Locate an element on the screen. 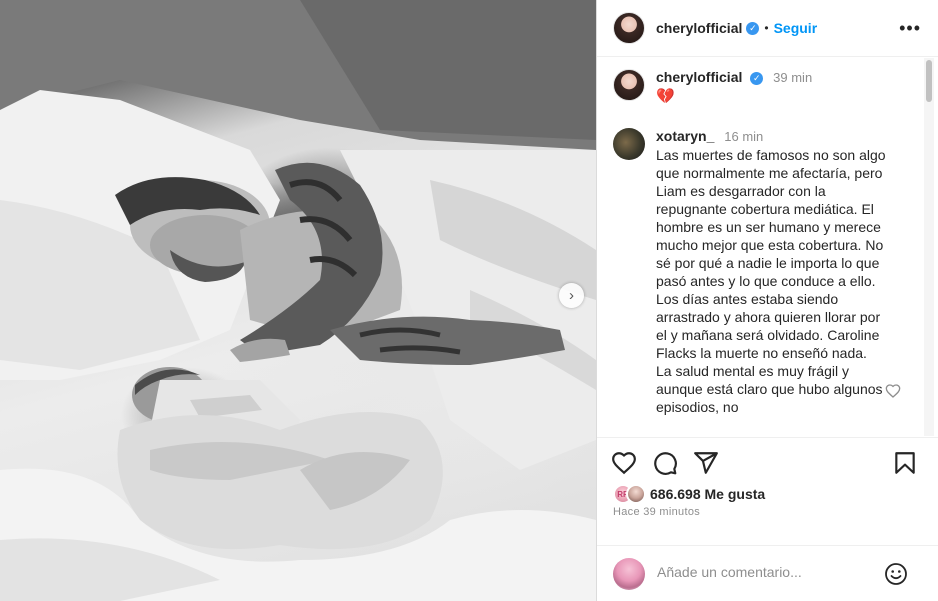 The image size is (938, 601). comment-like-heart-icon is located at coordinates (893, 391).